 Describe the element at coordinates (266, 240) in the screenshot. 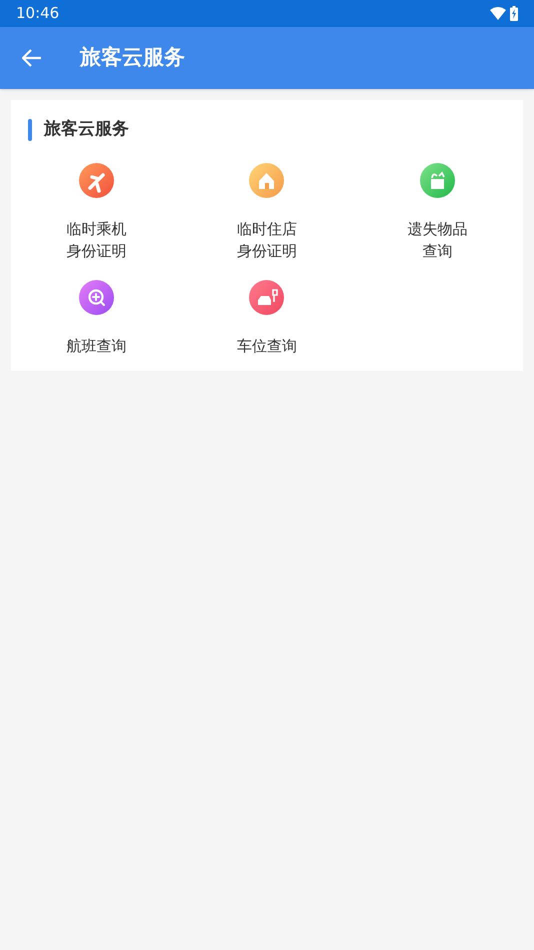

I see `service-label: 临时住店 身份证明` at that location.